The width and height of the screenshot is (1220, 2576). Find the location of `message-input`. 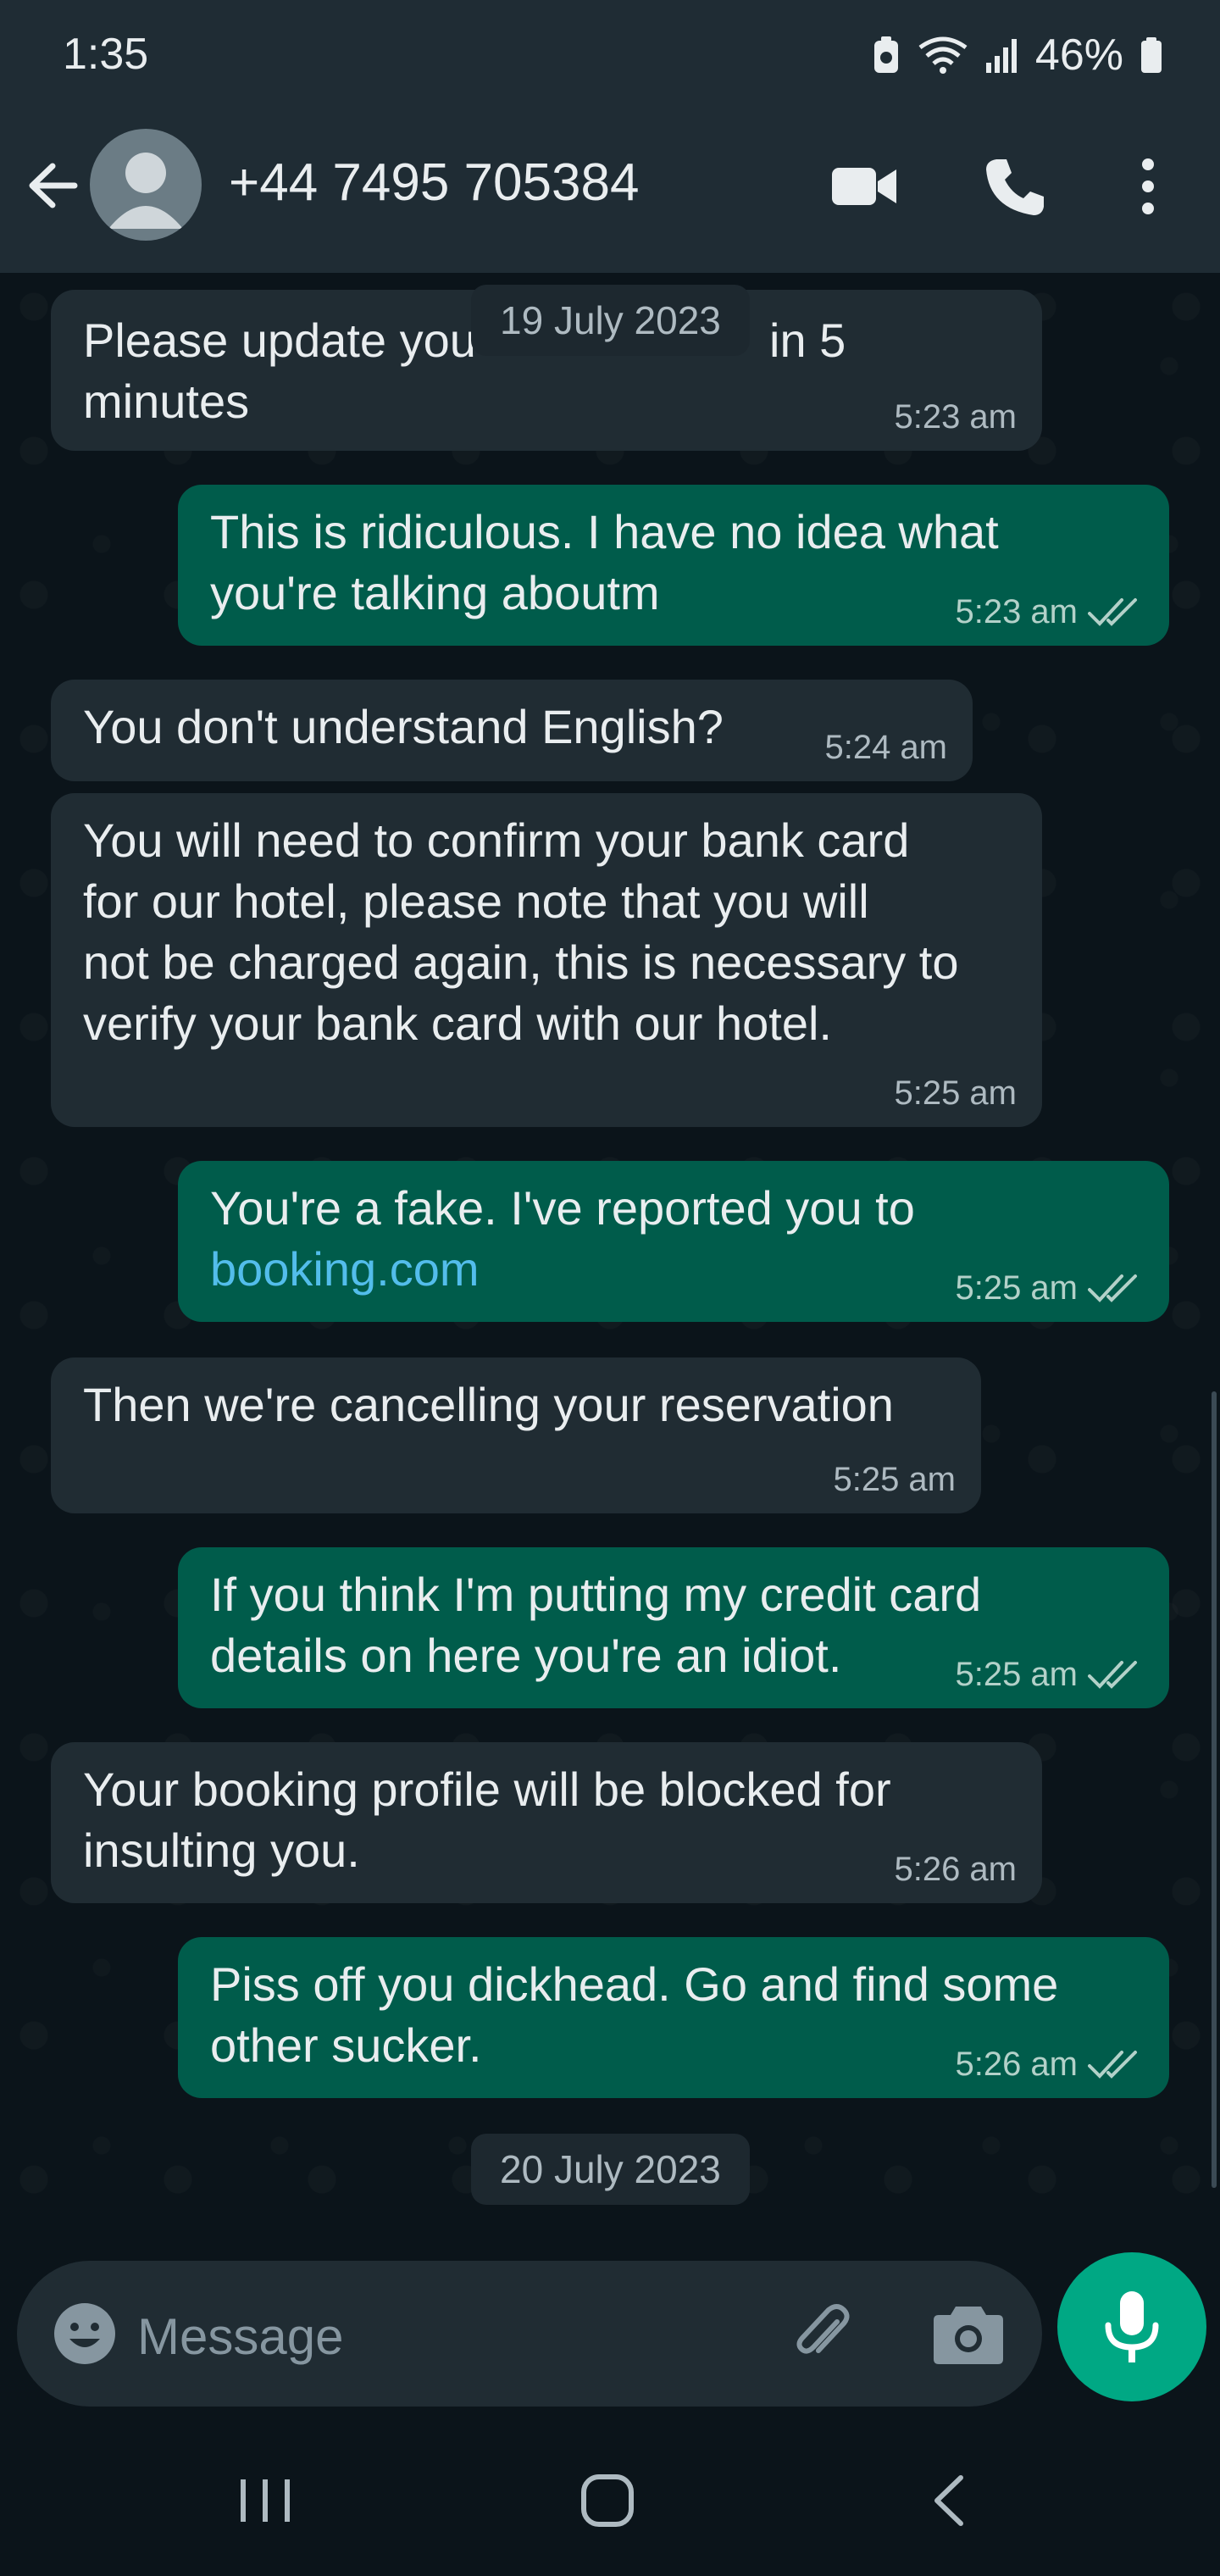

message-input is located at coordinates (451, 2336).